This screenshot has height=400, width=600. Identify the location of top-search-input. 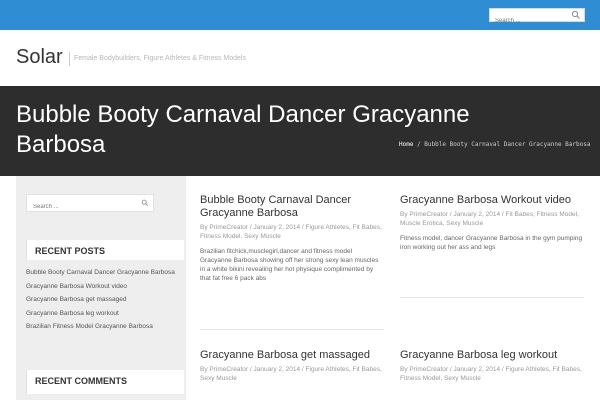
(530, 21).